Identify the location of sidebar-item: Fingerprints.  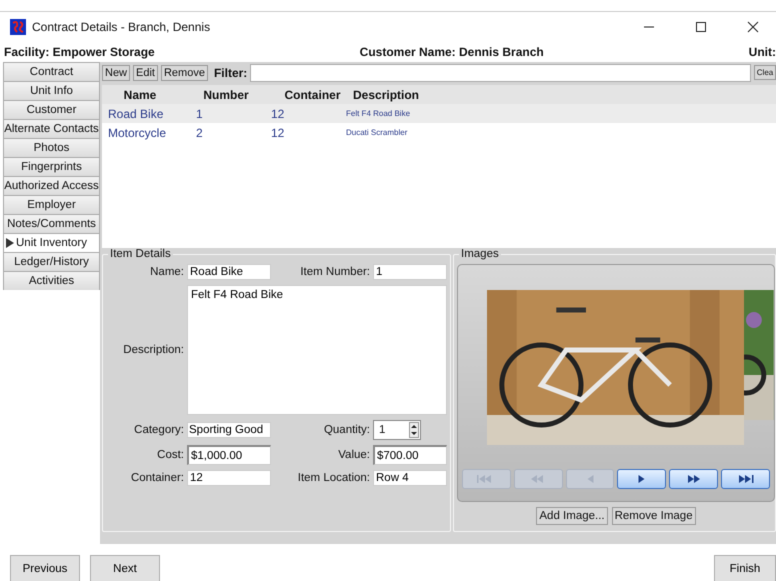
(51, 166).